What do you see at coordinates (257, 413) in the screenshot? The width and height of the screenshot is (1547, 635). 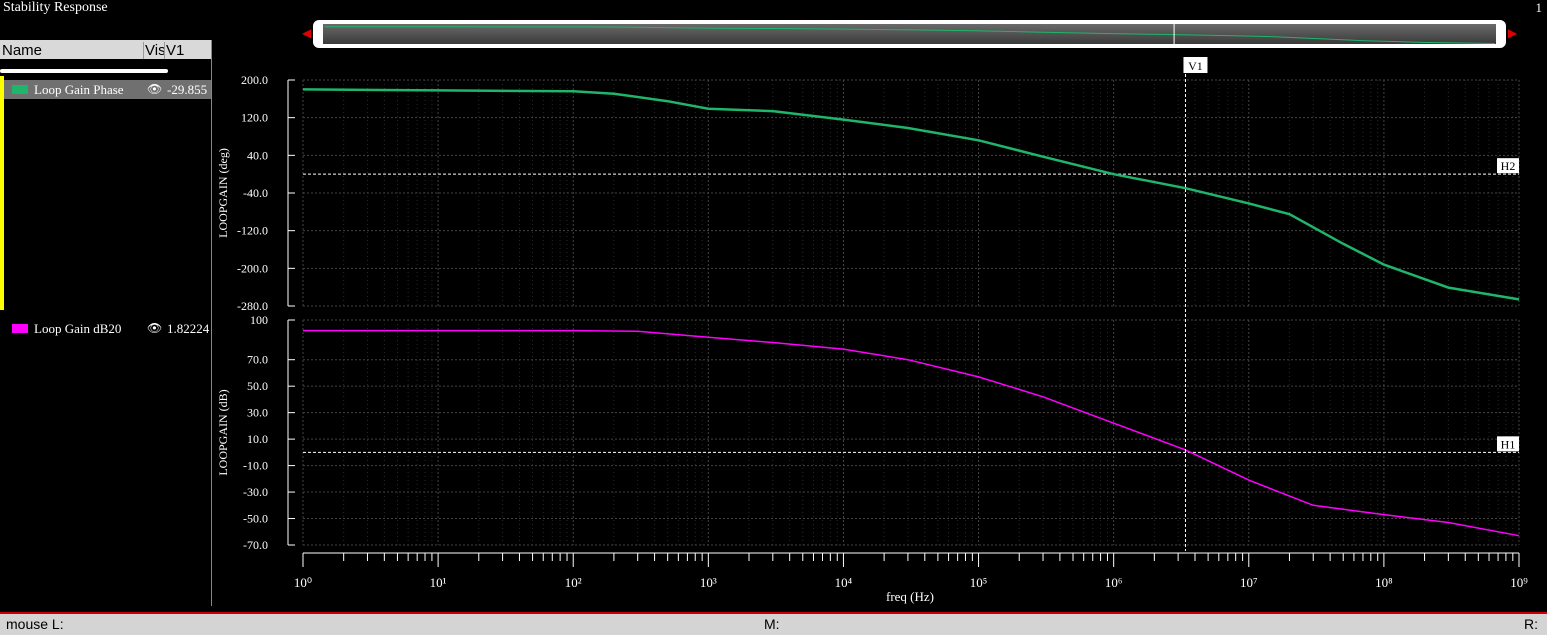 I see `y-tick-label: 30.0` at bounding box center [257, 413].